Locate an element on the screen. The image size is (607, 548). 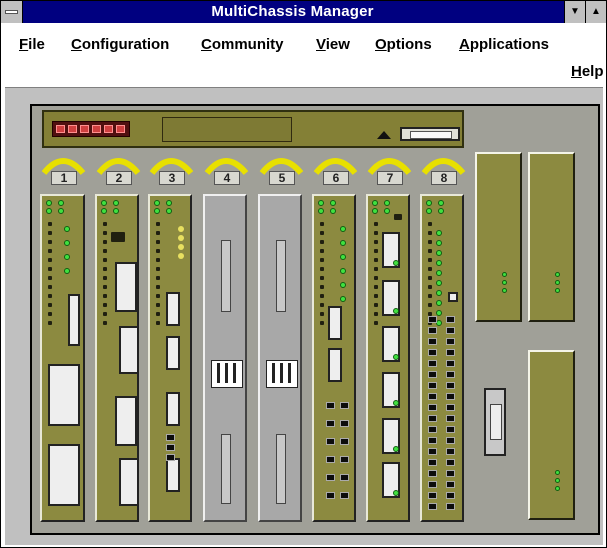
title-bar: MultiChassis Manager ▼ ▲ is located at coordinates (303, 12).